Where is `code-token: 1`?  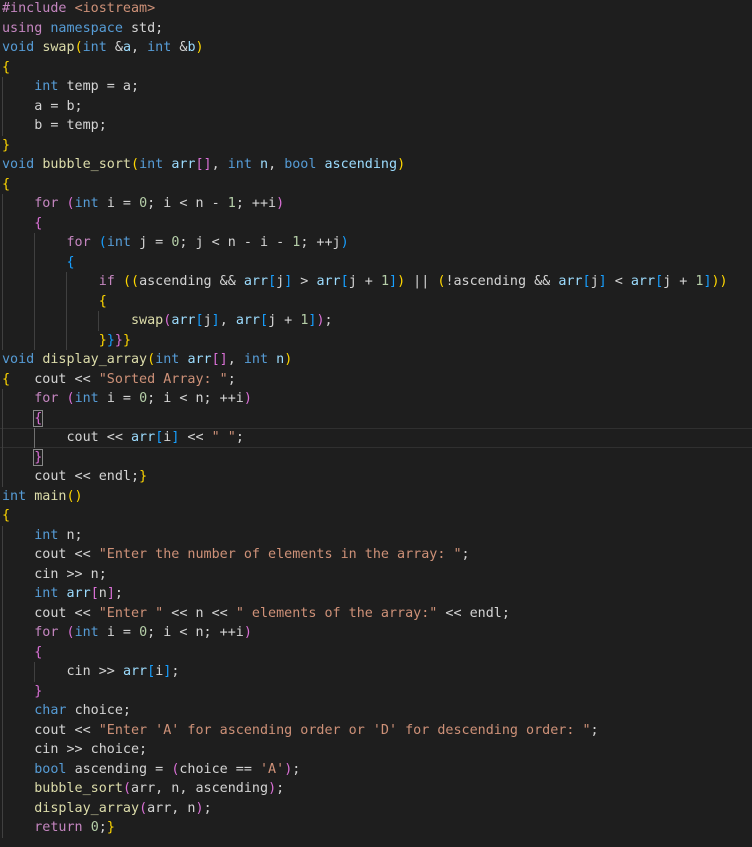 code-token: 1 is located at coordinates (231, 203).